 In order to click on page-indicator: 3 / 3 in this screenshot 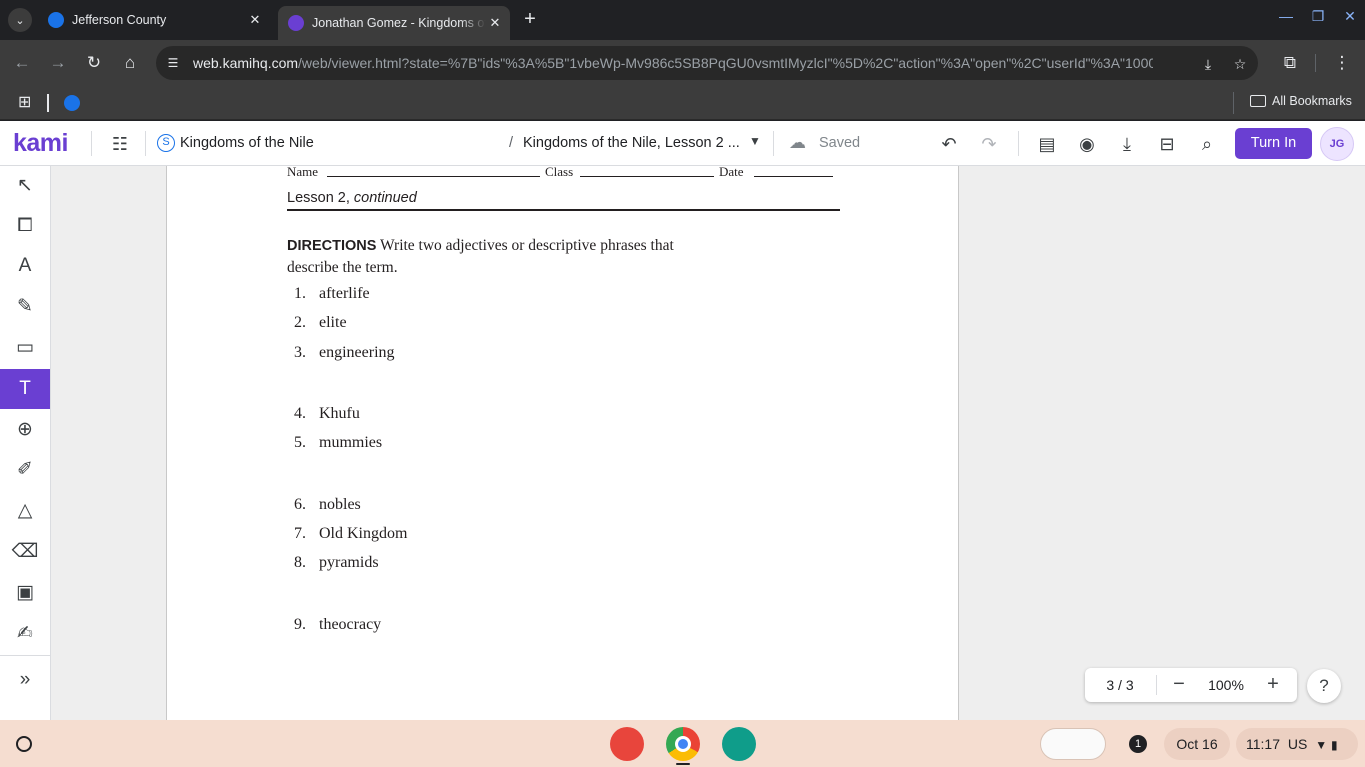, I will do `click(1120, 685)`.